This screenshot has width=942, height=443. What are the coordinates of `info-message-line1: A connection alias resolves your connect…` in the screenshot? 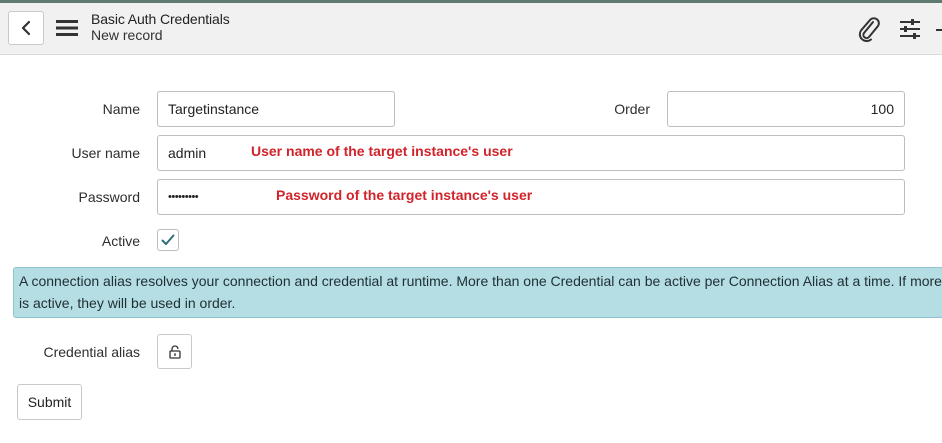 It's located at (480, 281).